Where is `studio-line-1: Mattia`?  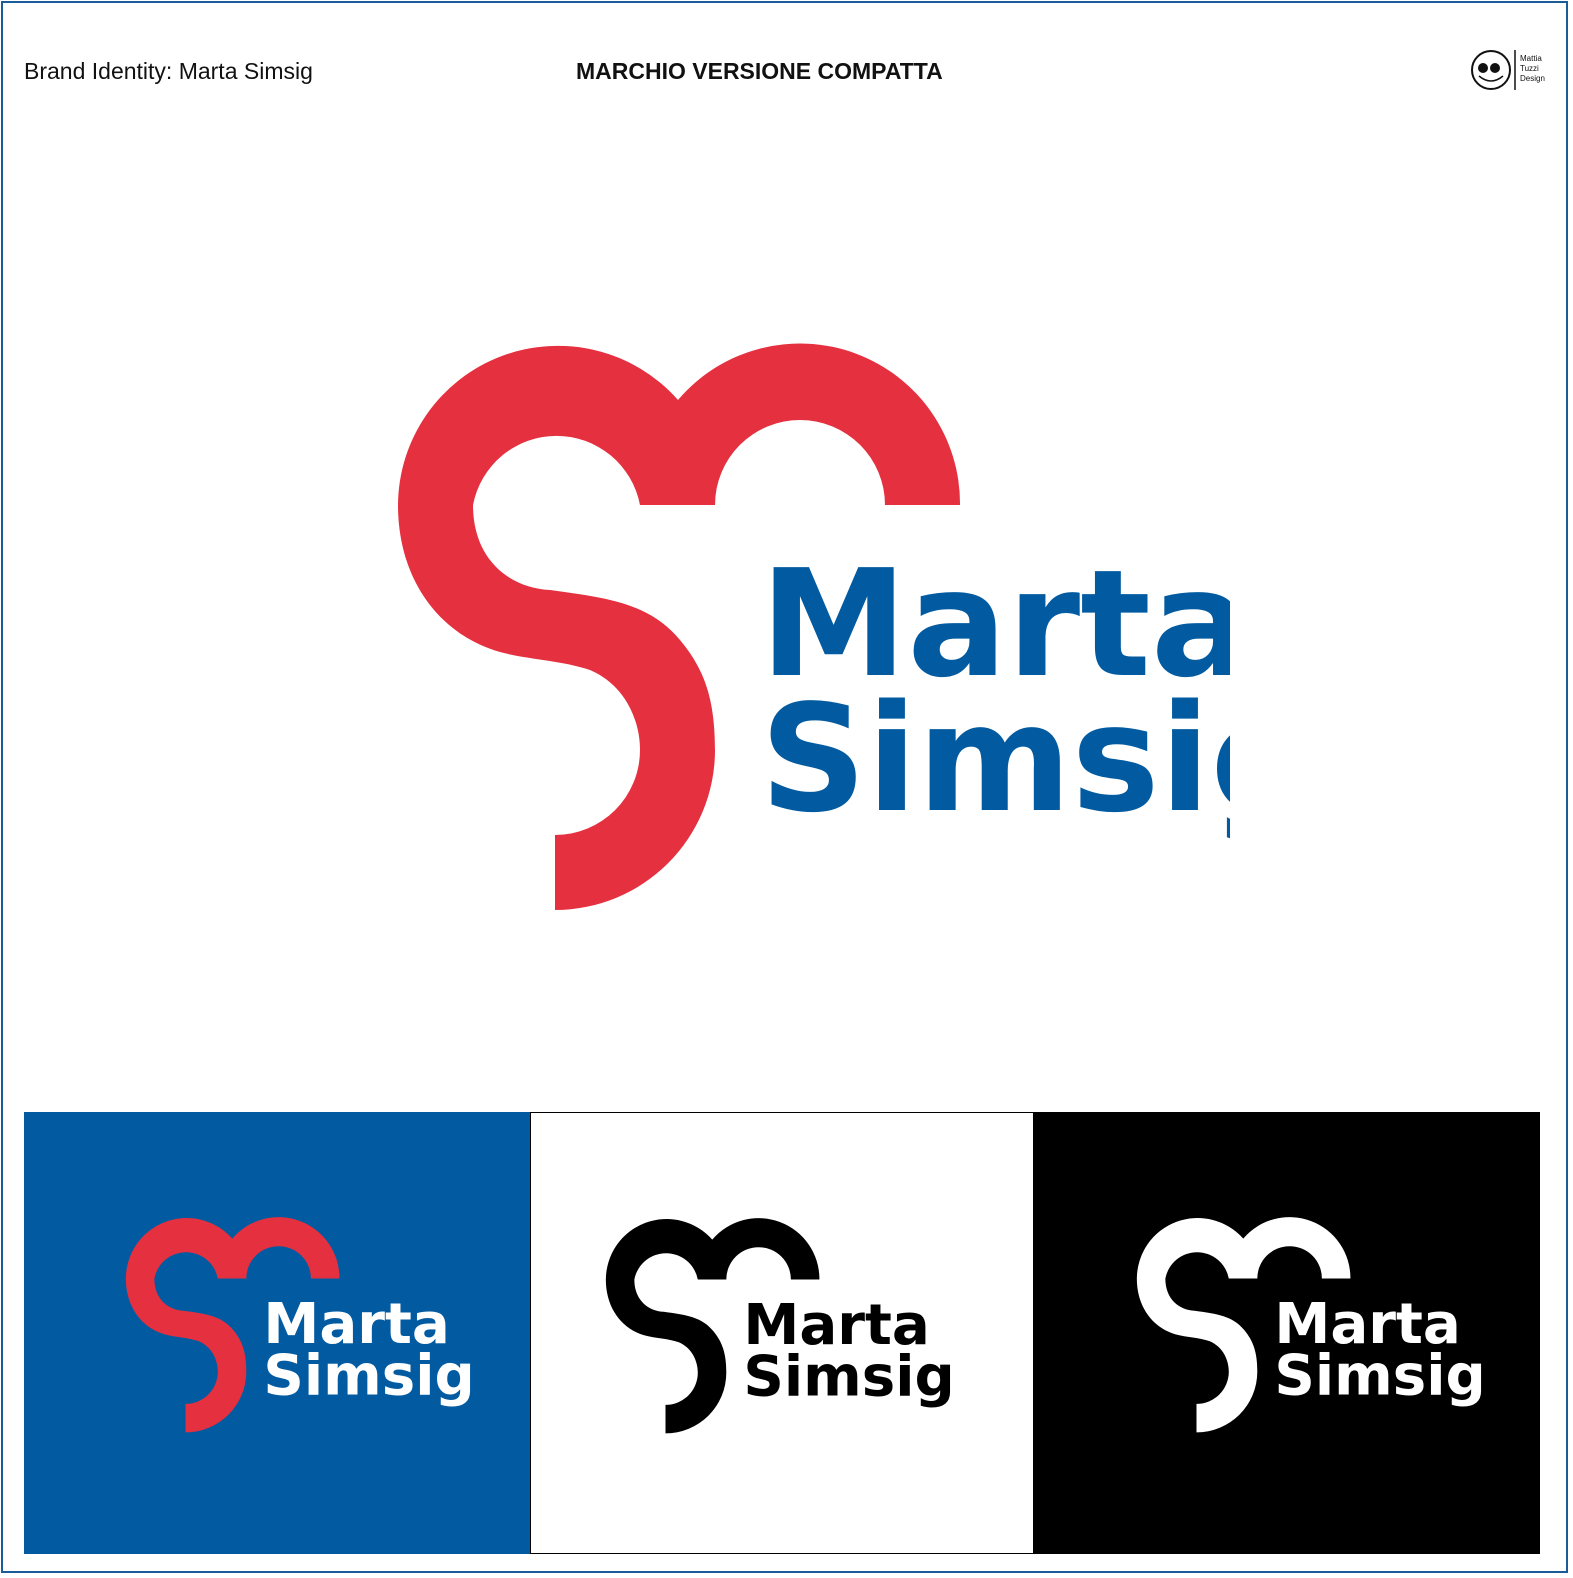 studio-line-1: Mattia is located at coordinates (1531, 58).